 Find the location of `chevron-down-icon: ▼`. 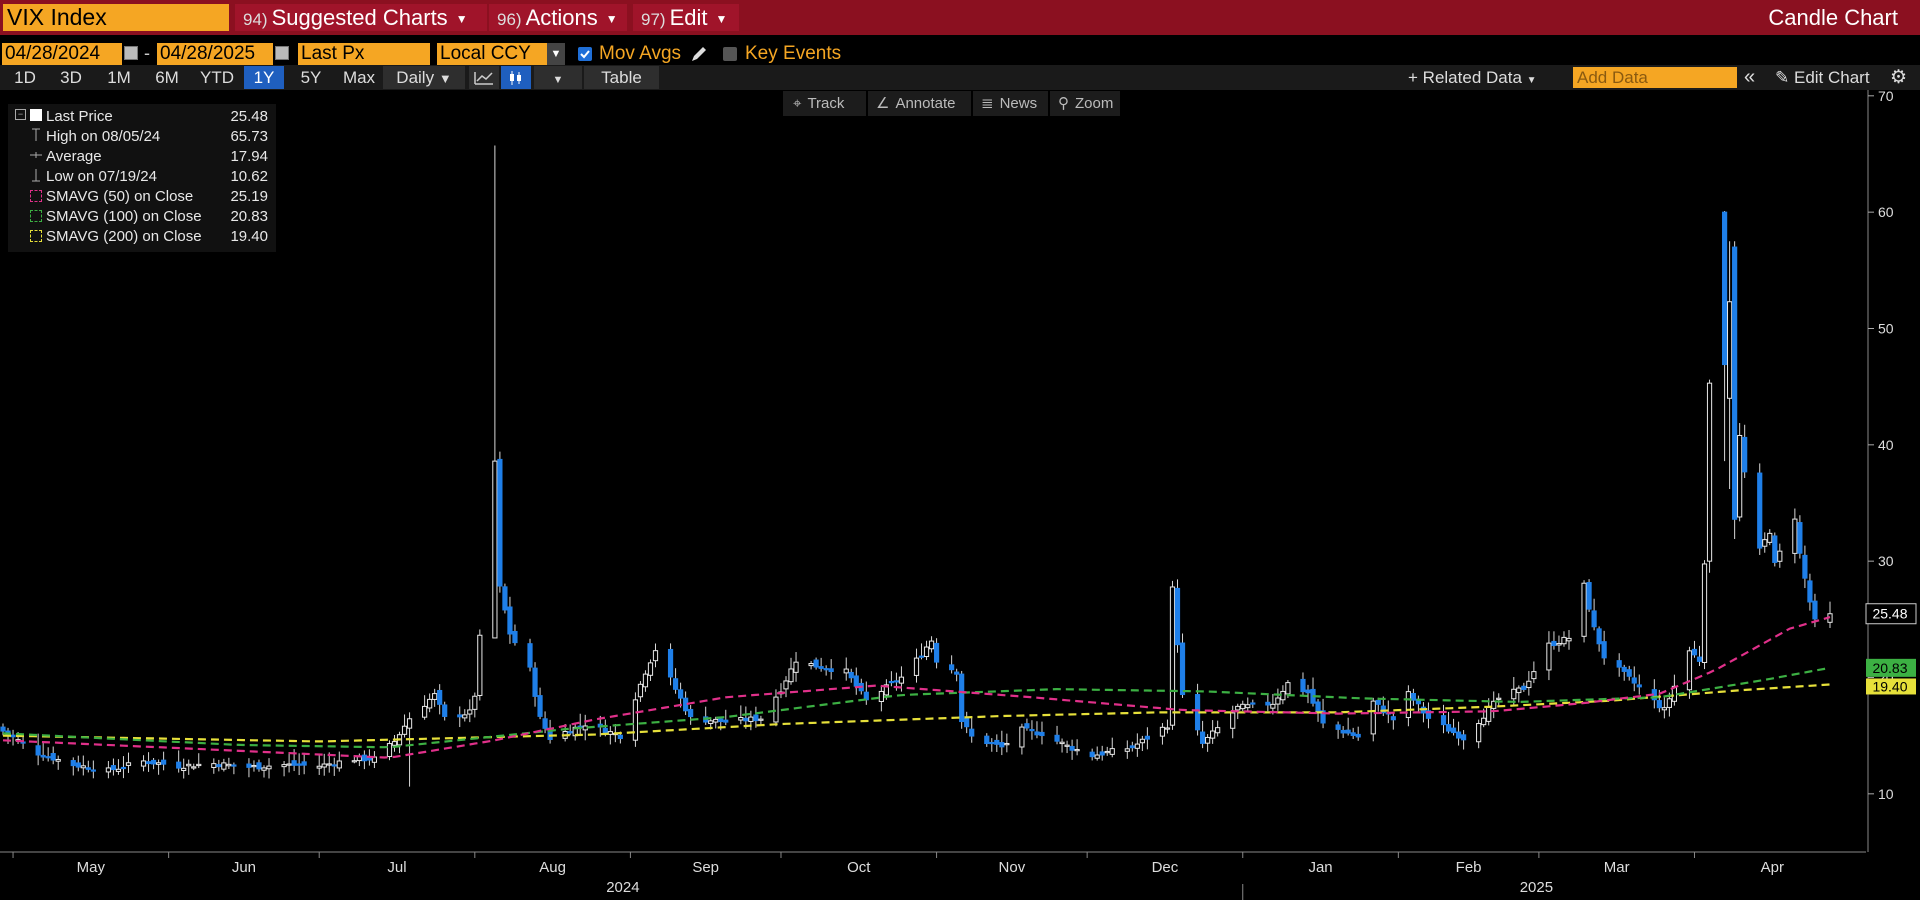

chevron-down-icon: ▼ is located at coordinates (556, 54).